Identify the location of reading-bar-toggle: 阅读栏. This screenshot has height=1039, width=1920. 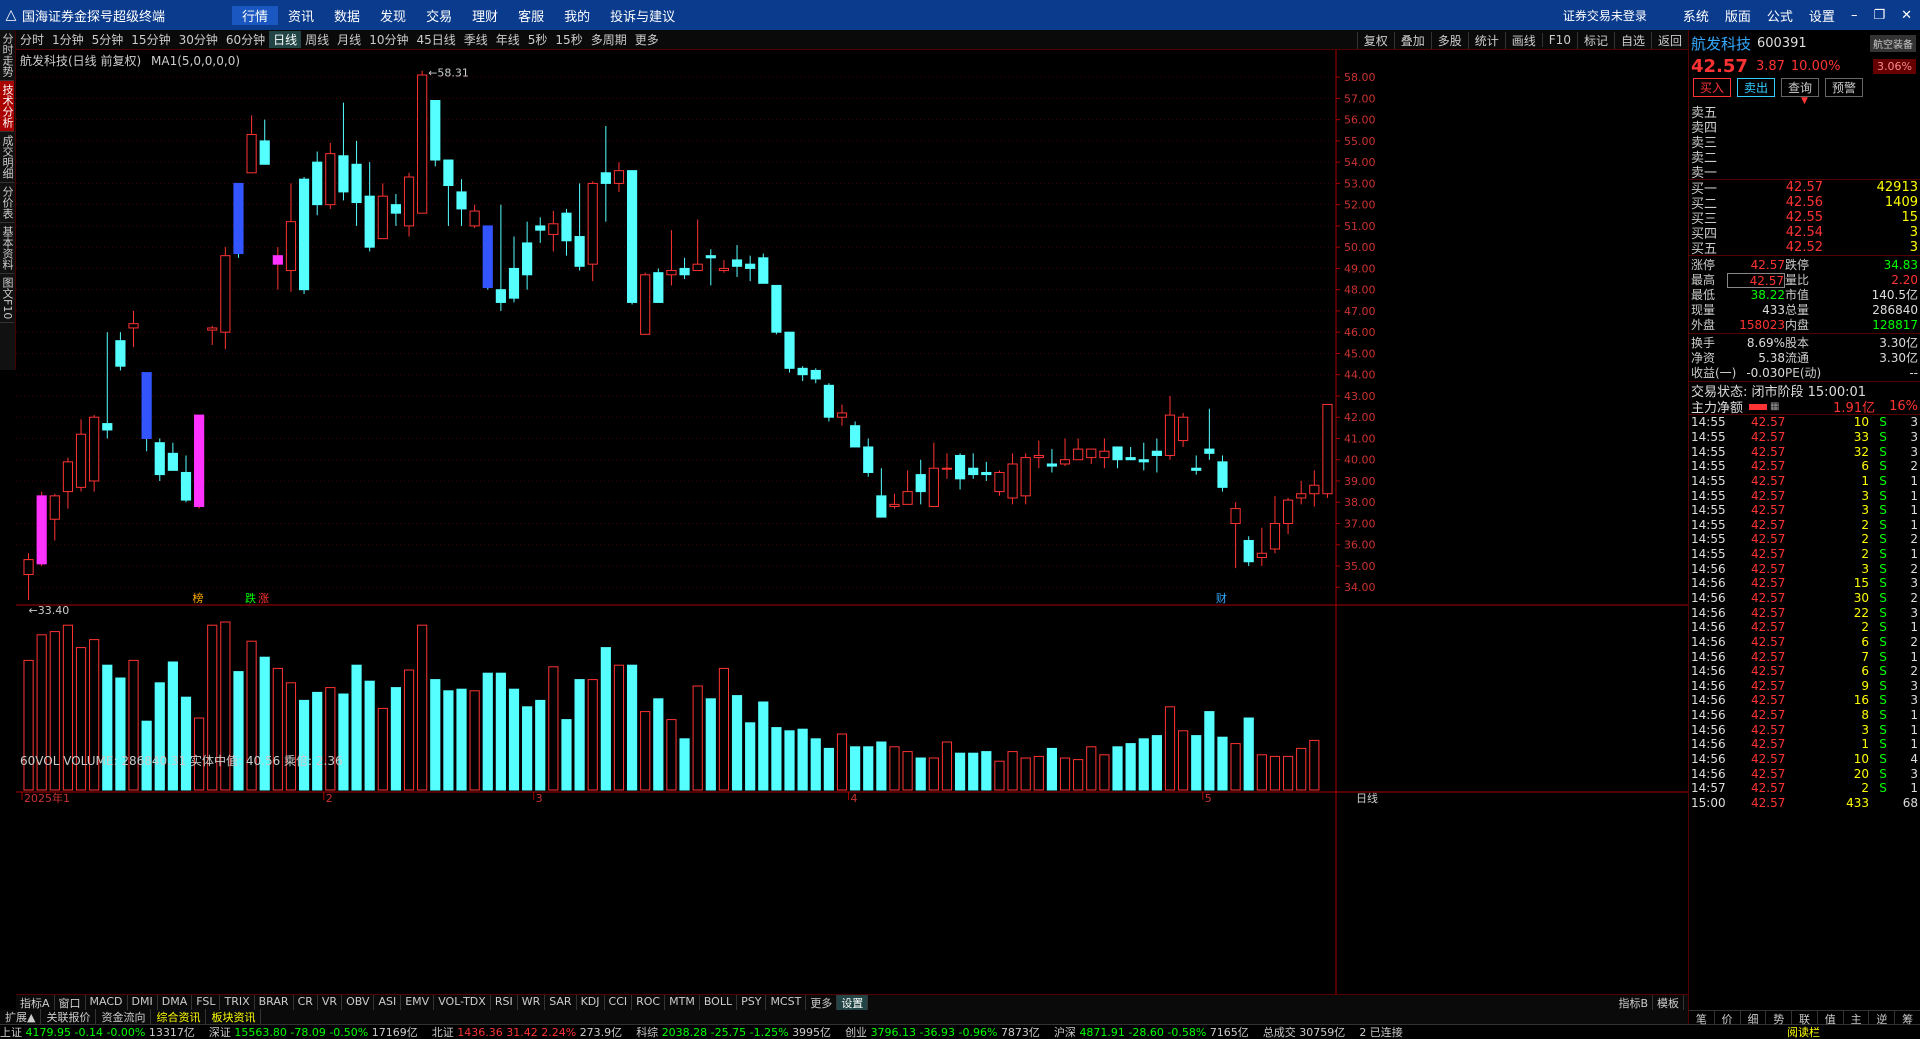
(1803, 1031).